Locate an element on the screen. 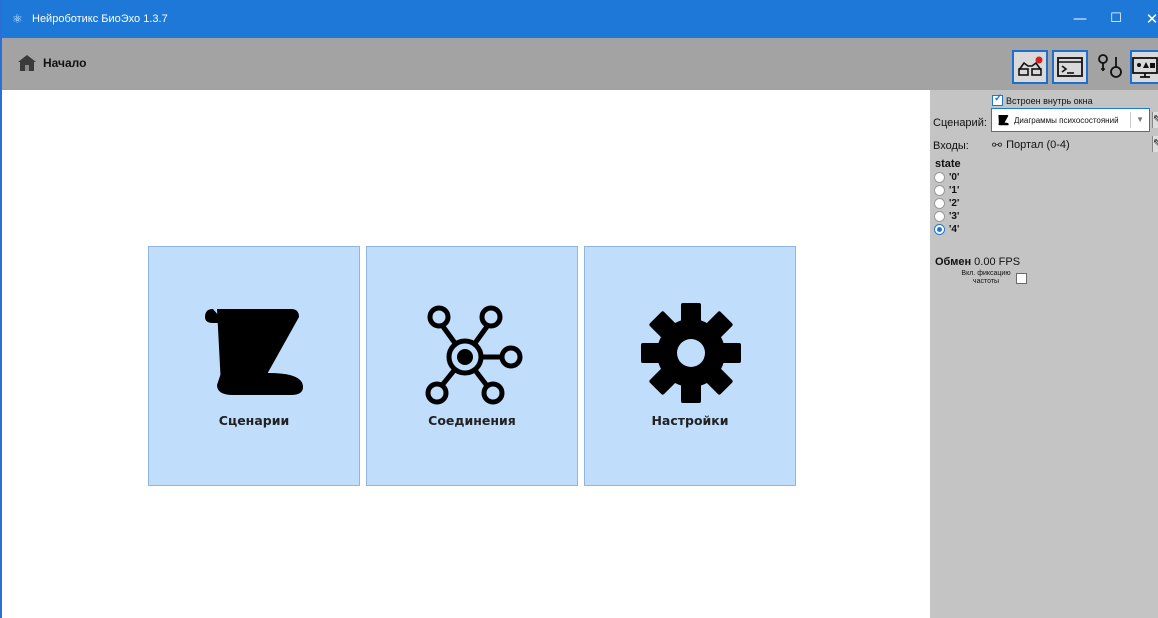 The width and height of the screenshot is (1158, 618). tile-settings: Настройки is located at coordinates (690, 366).